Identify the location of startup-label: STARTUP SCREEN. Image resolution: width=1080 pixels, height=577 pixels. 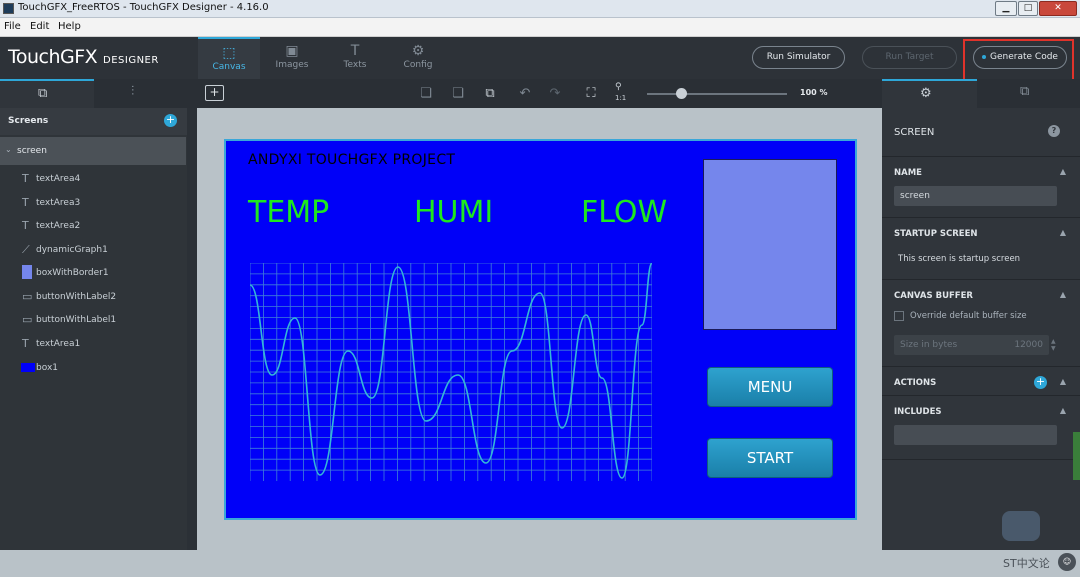
(936, 234).